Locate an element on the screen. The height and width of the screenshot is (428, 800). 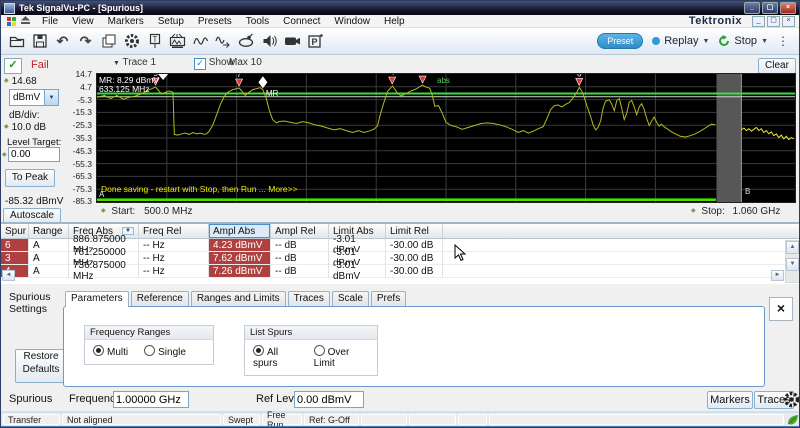
radio-selected-icon is located at coordinates (98, 350).